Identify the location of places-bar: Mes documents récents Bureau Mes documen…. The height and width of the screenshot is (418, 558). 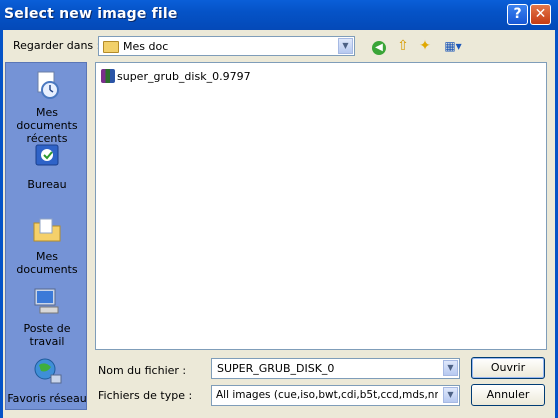
(46, 236).